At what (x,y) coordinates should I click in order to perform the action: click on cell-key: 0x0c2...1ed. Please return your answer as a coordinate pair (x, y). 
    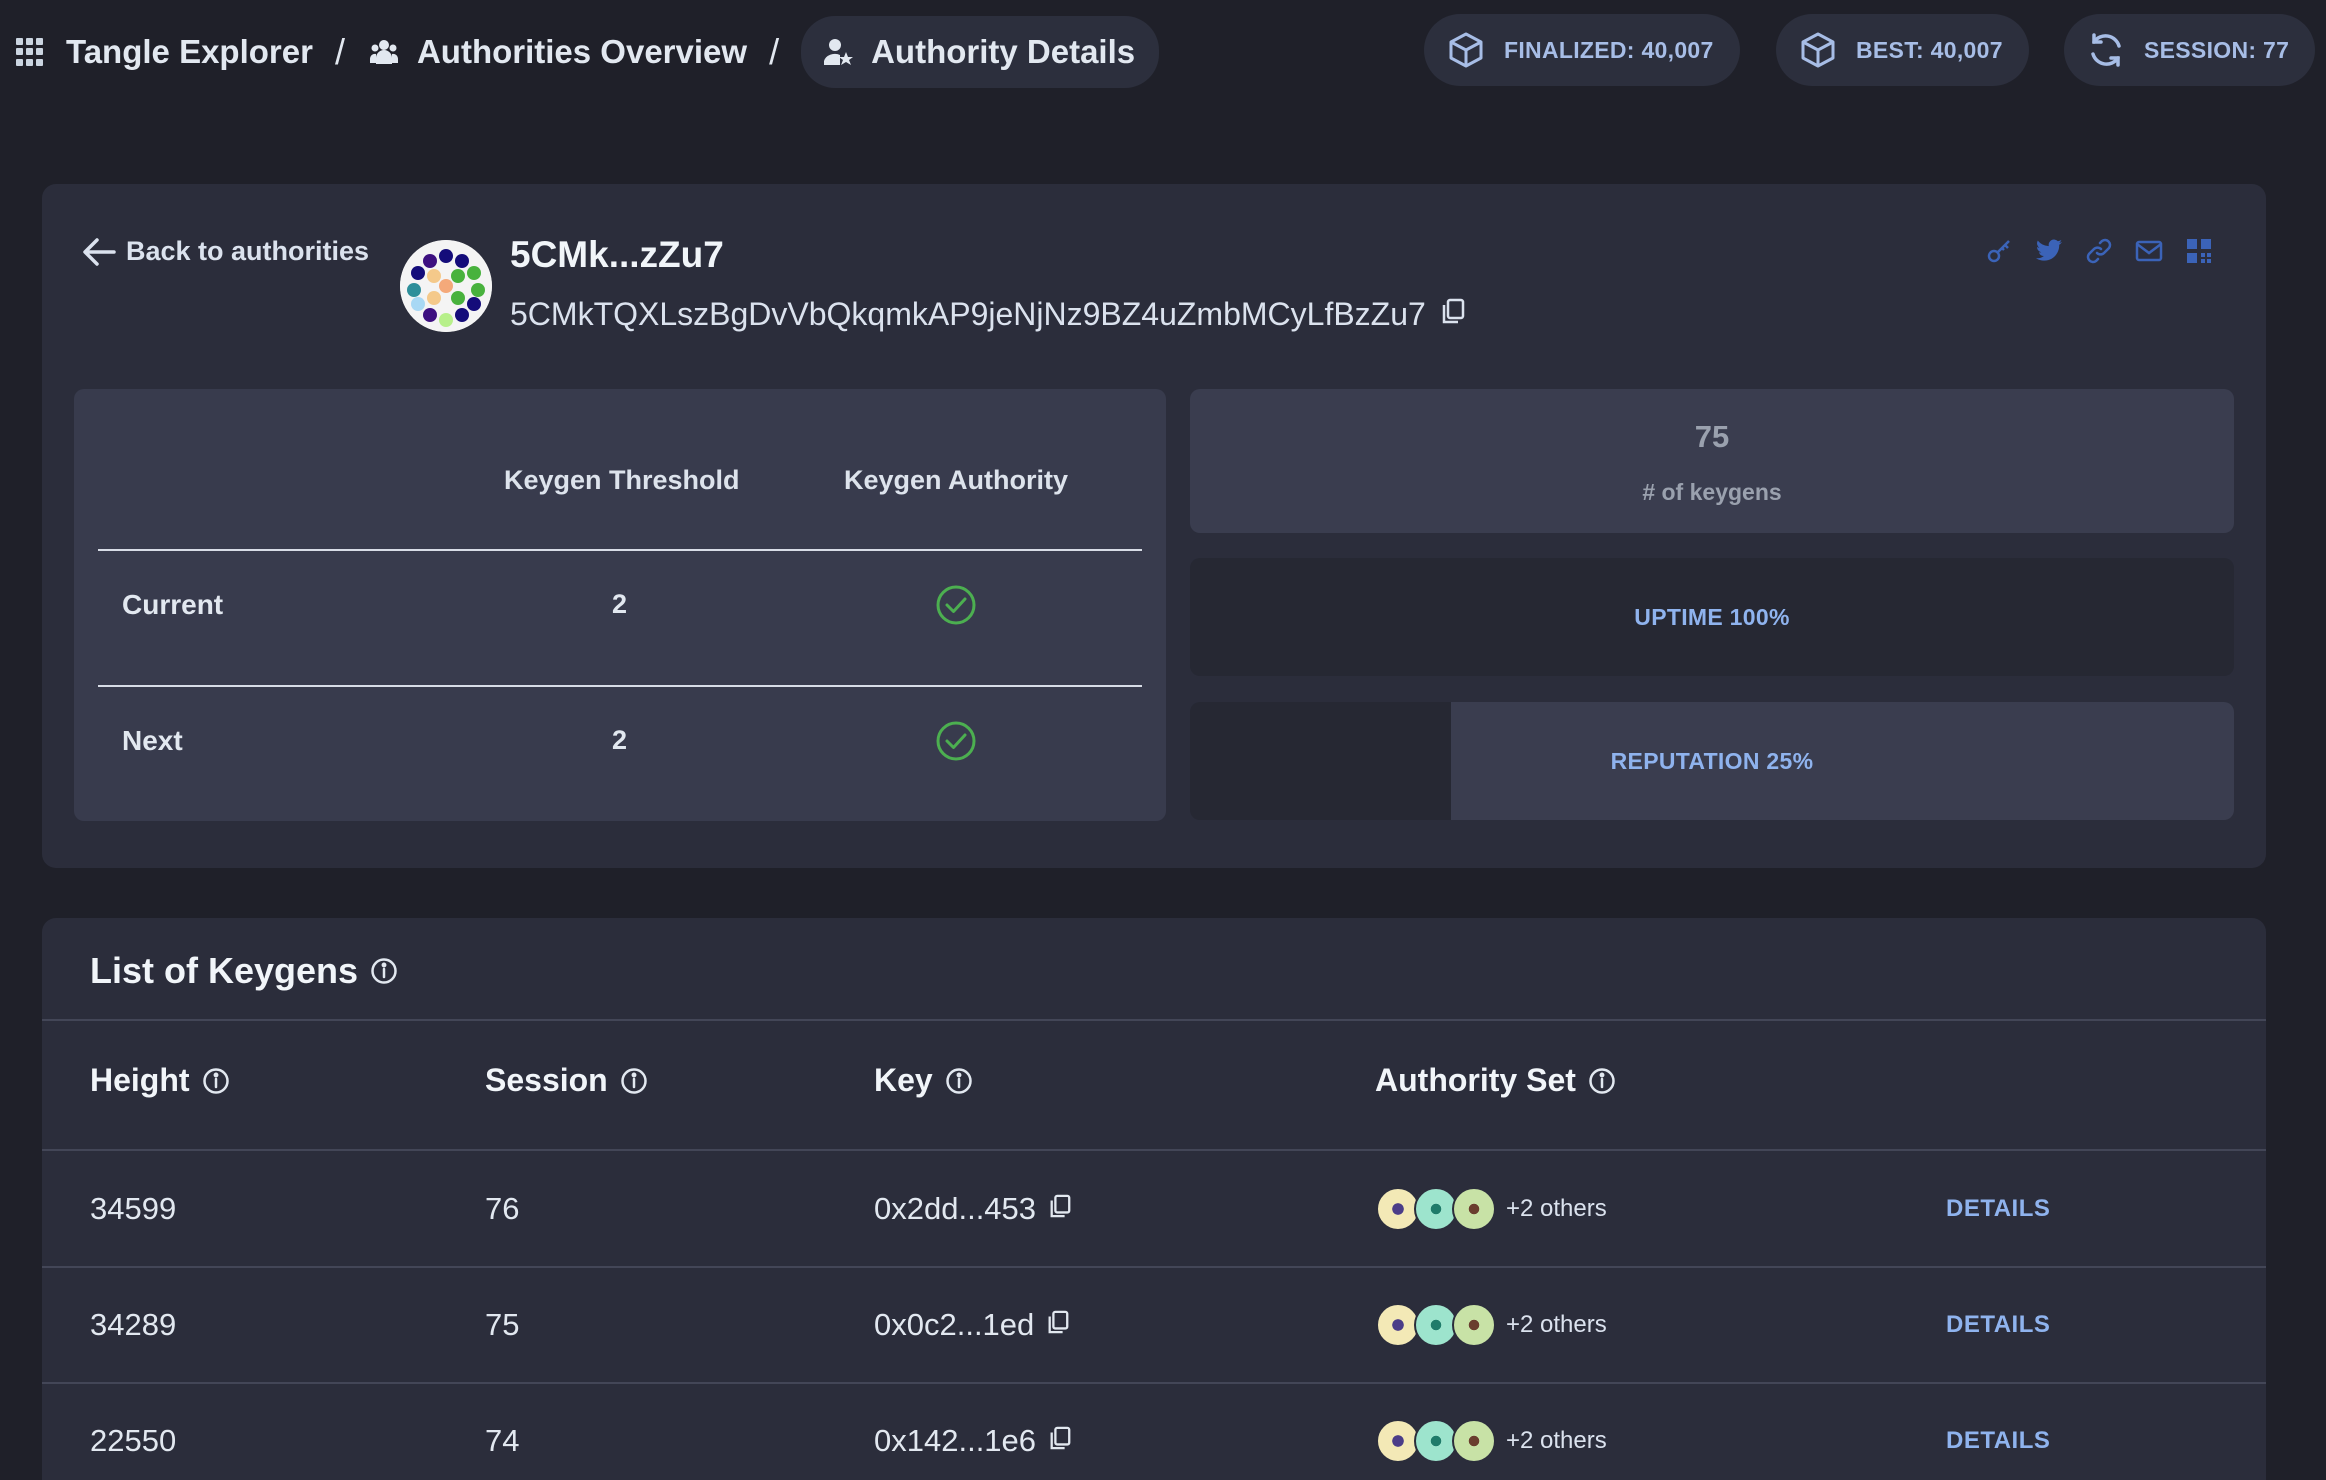
    Looking at the image, I should click on (972, 1325).